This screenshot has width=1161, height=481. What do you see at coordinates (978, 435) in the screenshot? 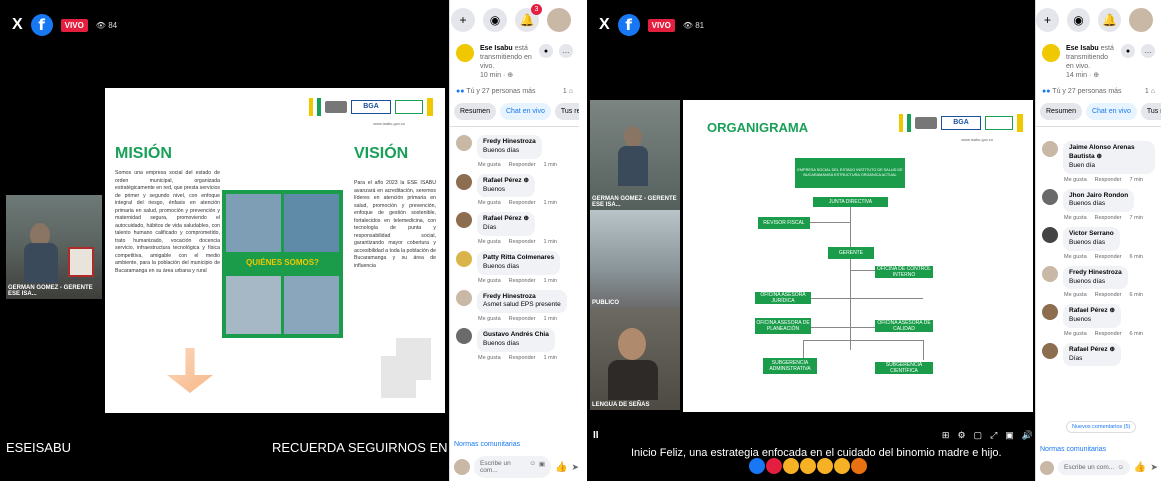
I see `screen-icon: ▢` at bounding box center [978, 435].